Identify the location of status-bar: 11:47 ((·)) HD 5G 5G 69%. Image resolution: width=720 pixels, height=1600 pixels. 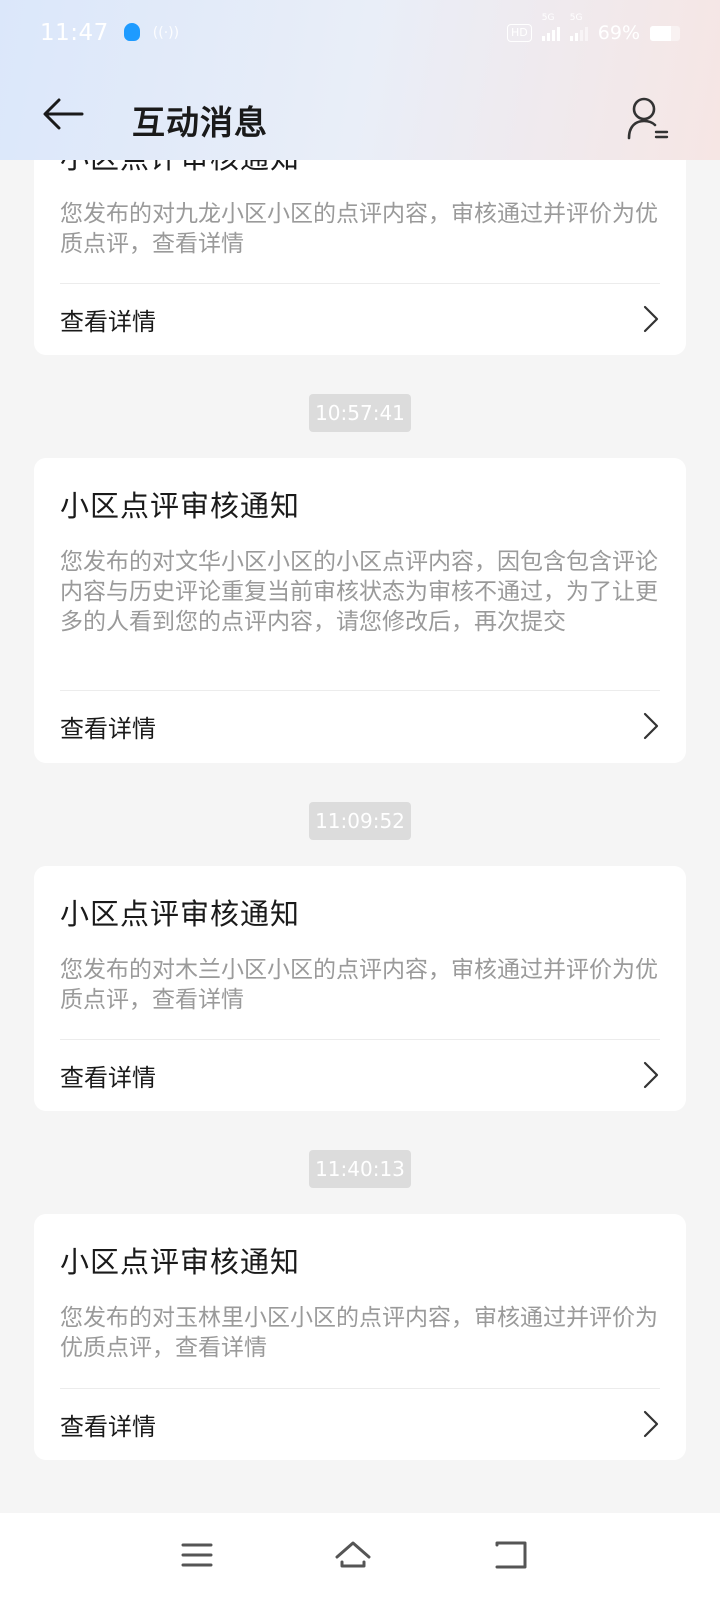
(360, 33).